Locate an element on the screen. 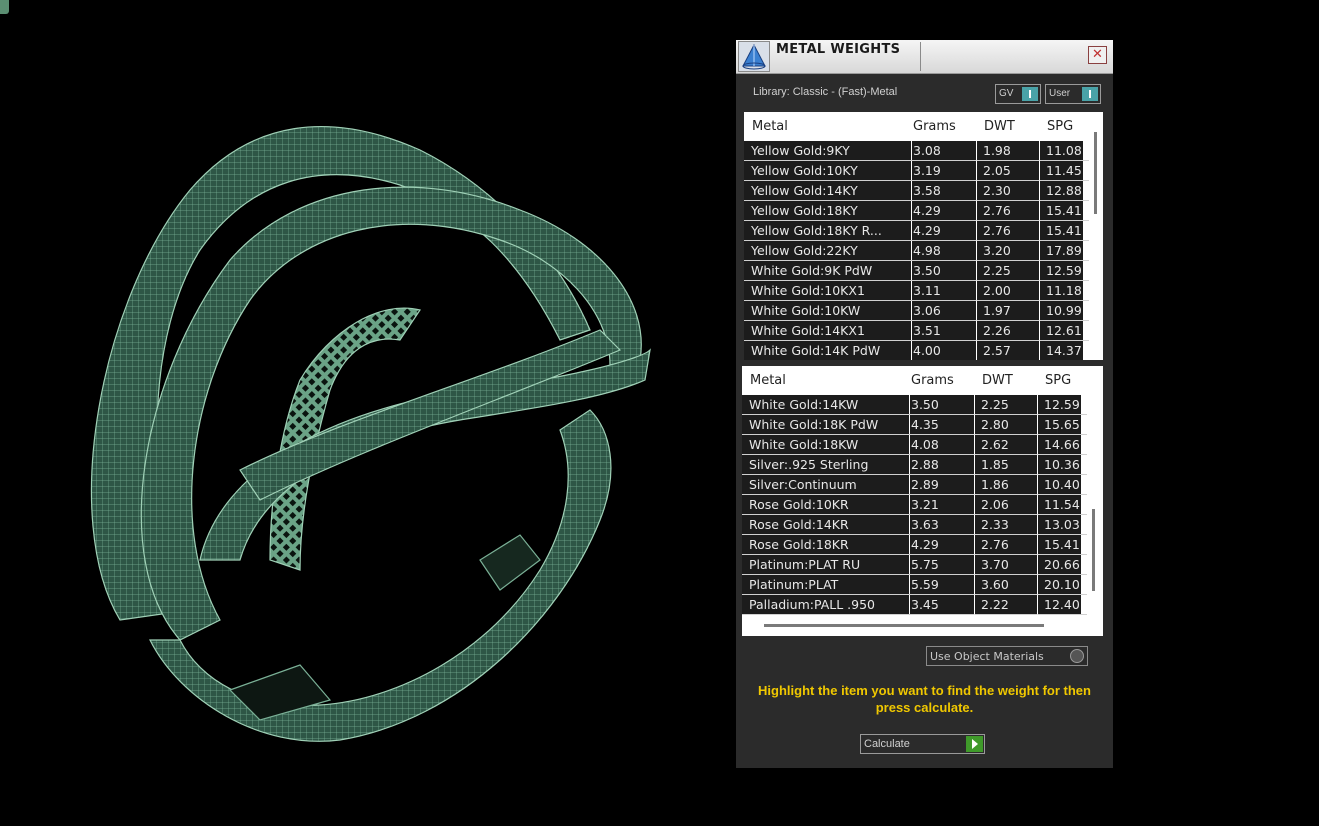 The image size is (1319, 826). table-row: Rose Gold:18KR 4.29 2.76 15.41 is located at coordinates (914, 545).